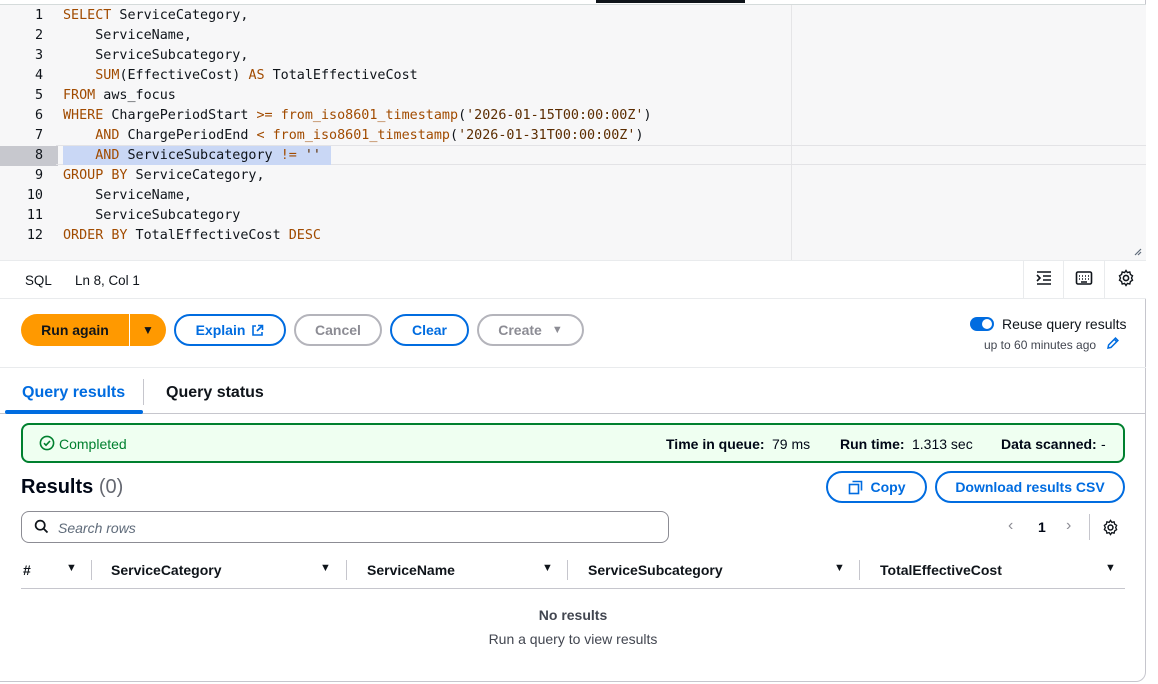  I want to click on run-time-value: 1.313 sec, so click(942, 444).